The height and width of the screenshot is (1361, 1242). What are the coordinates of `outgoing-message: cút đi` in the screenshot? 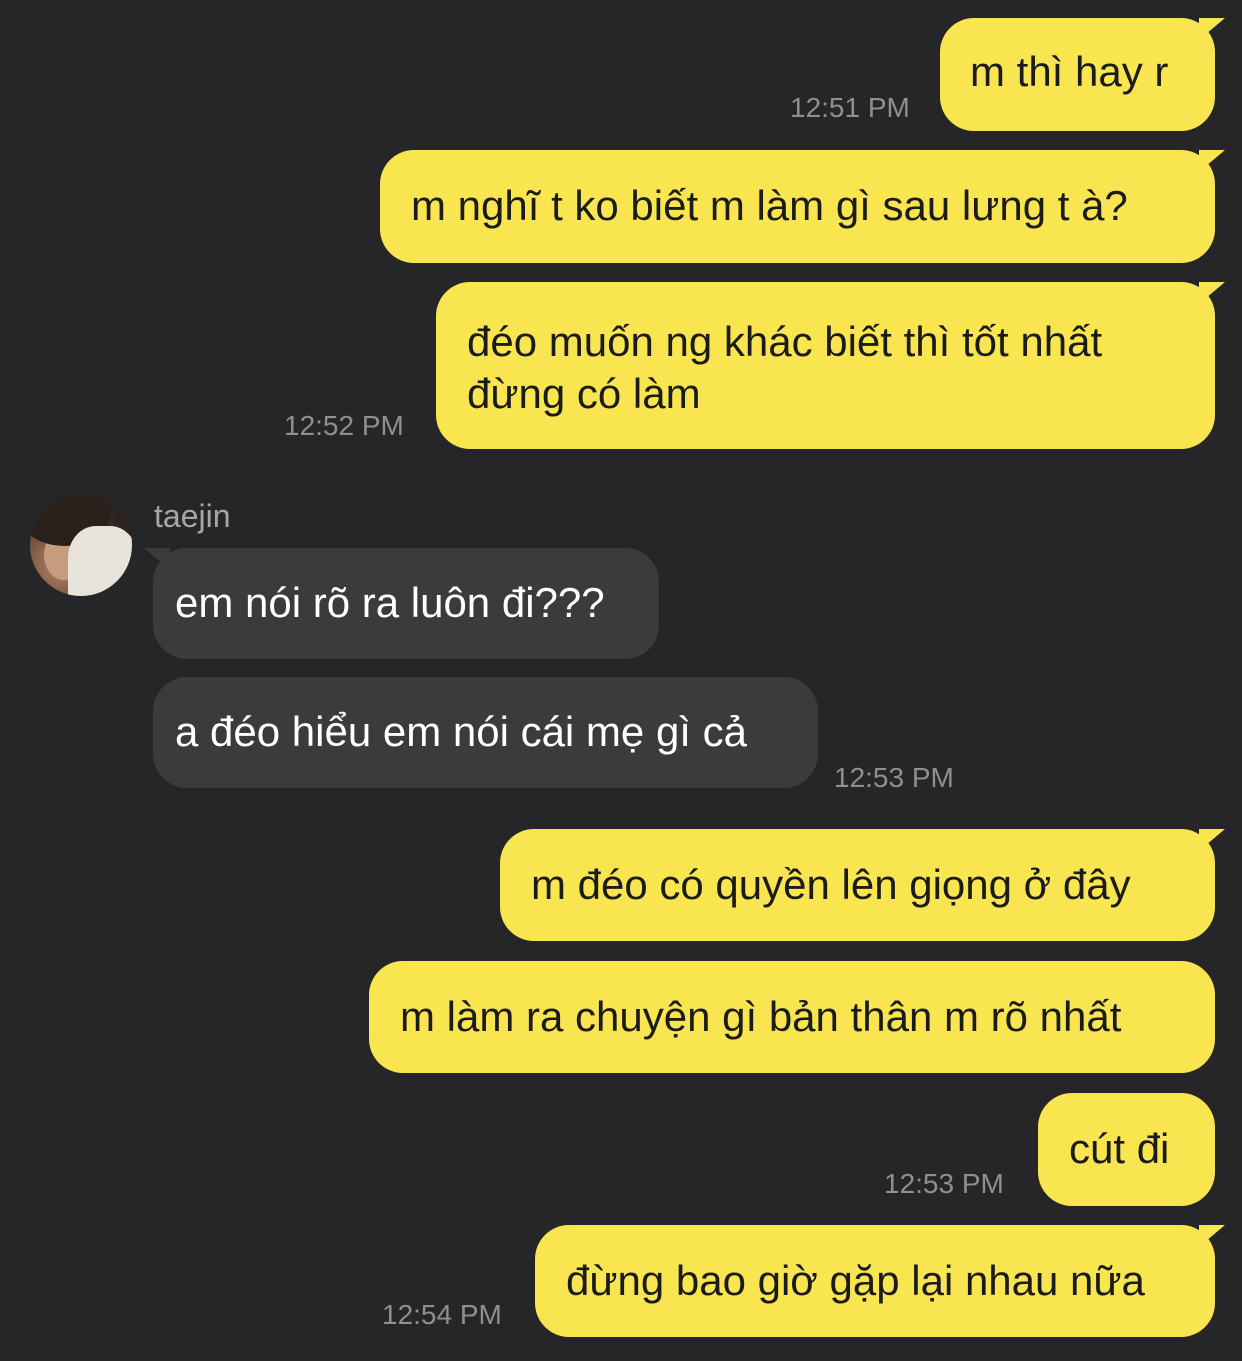 It's located at (1126, 1149).